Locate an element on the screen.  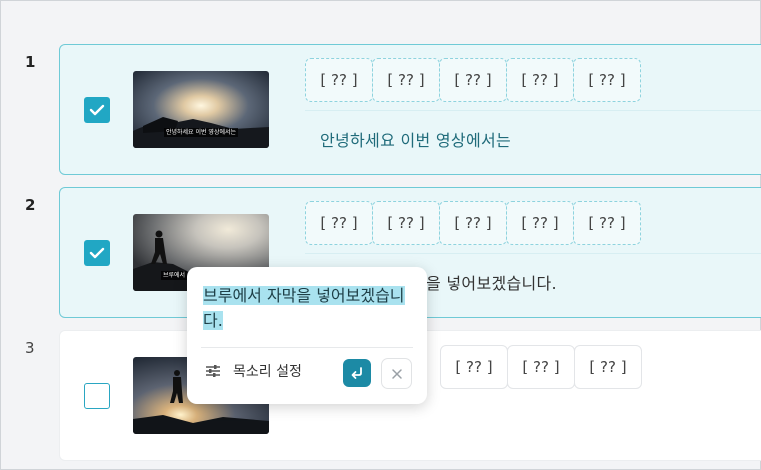
enter-icon is located at coordinates (356, 373).